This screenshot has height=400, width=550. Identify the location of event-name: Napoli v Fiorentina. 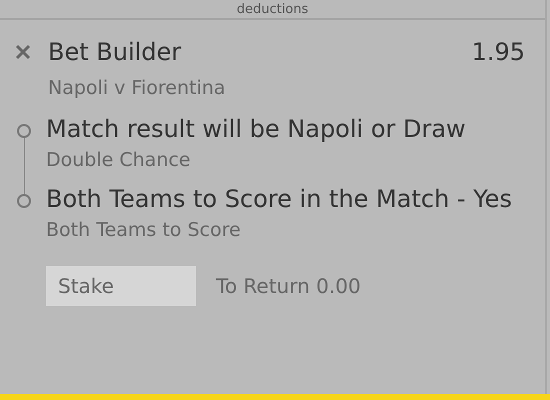
(137, 88).